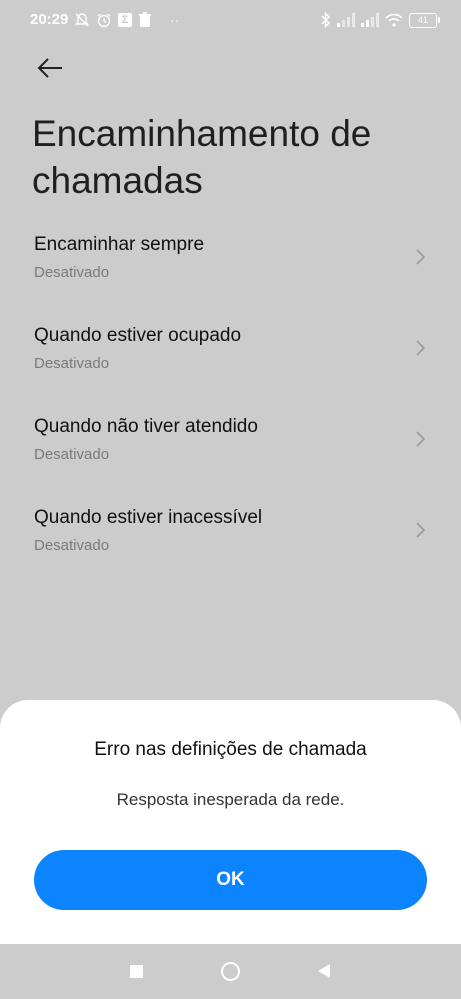 The image size is (461, 999). Describe the element at coordinates (424, 20) in the screenshot. I see `battery-icon: 41` at that location.